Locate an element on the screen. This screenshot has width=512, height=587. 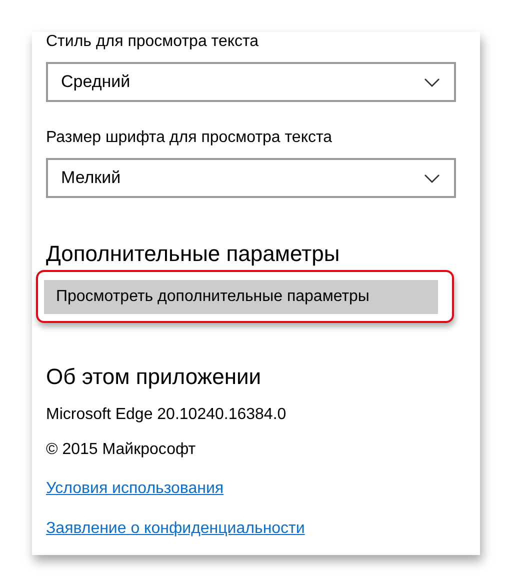
link: Заявление о конфиденциальности is located at coordinates (175, 529).